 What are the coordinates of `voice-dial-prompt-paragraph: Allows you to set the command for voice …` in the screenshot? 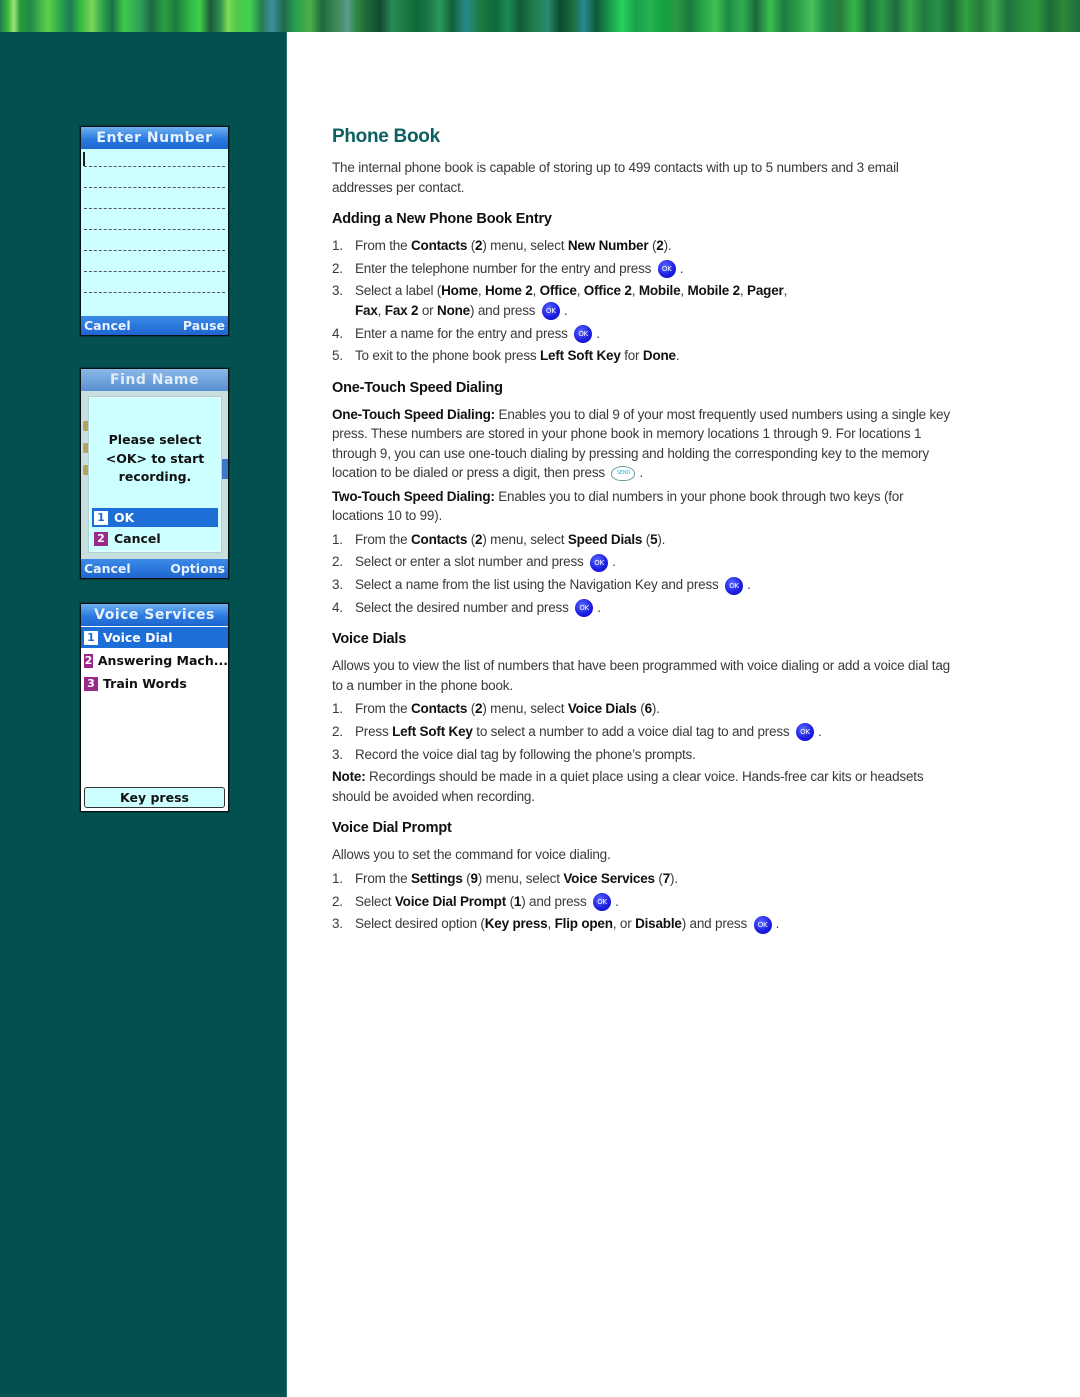 It's located at (471, 855).